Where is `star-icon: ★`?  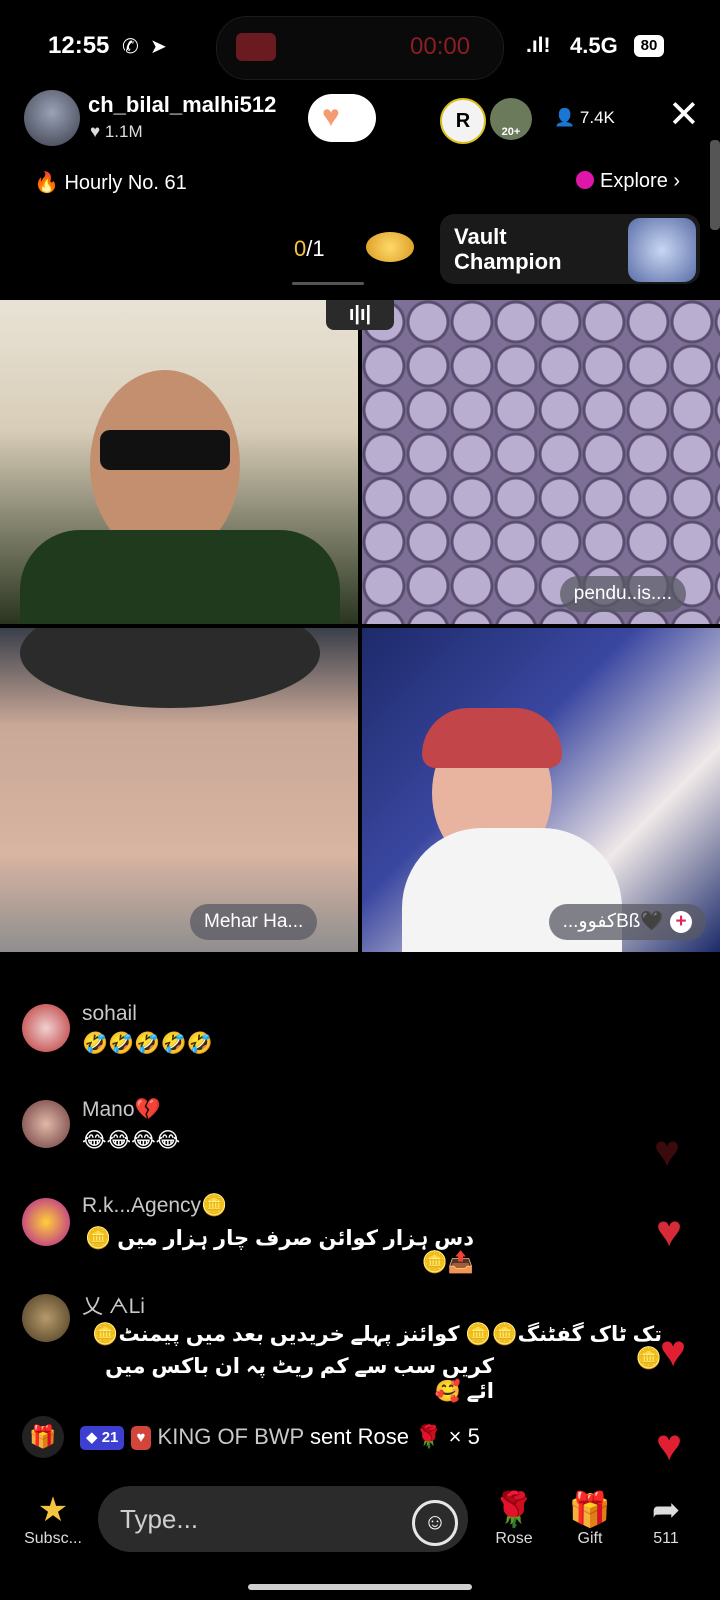
star-icon: ★ is located at coordinates (53, 1510).